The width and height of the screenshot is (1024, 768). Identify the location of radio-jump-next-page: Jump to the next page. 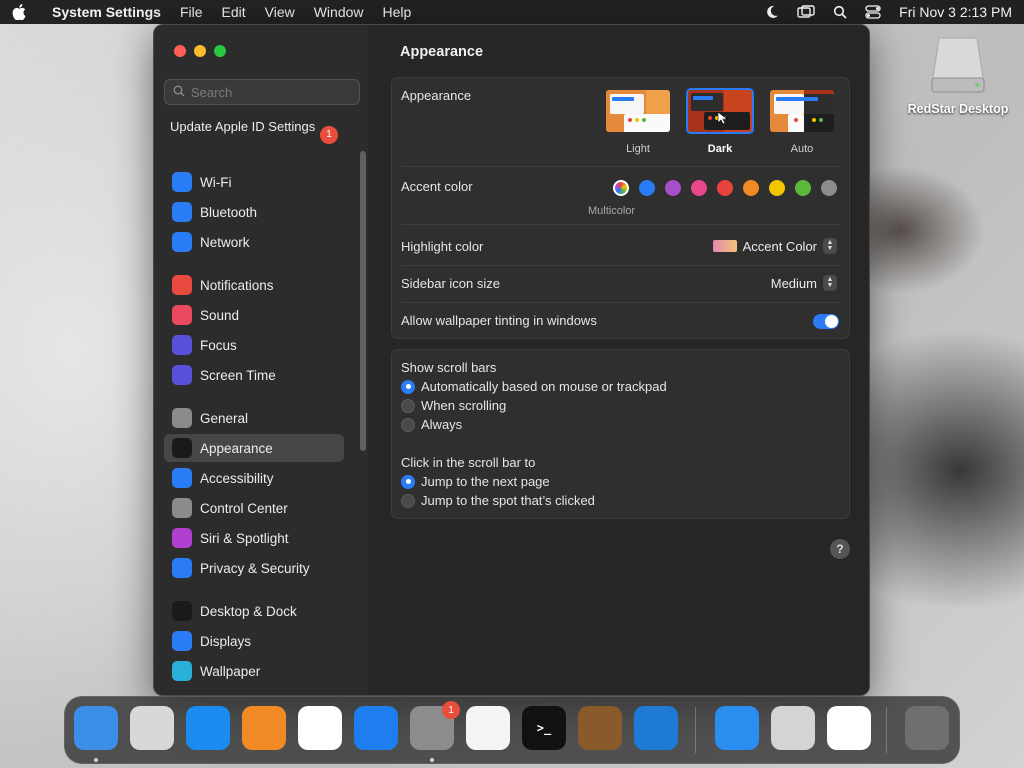
(475, 481).